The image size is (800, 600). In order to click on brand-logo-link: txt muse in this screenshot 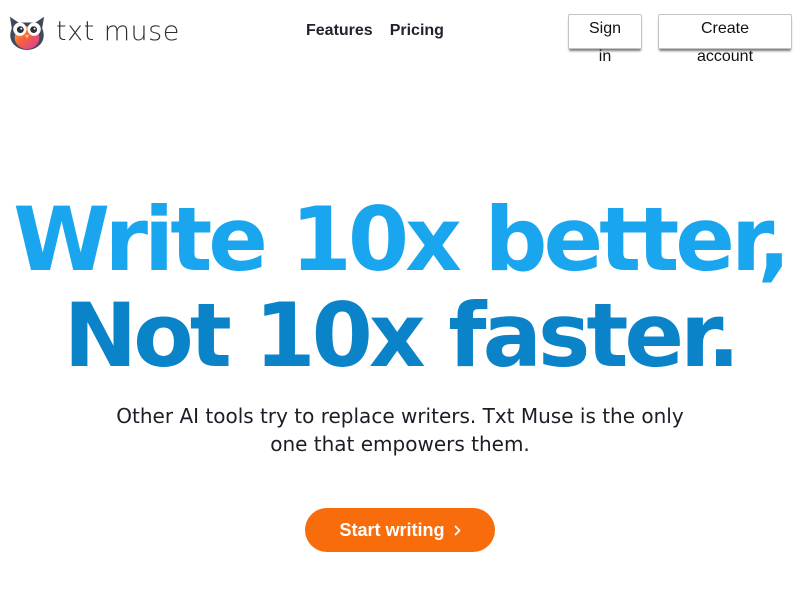, I will do `click(94, 32)`.